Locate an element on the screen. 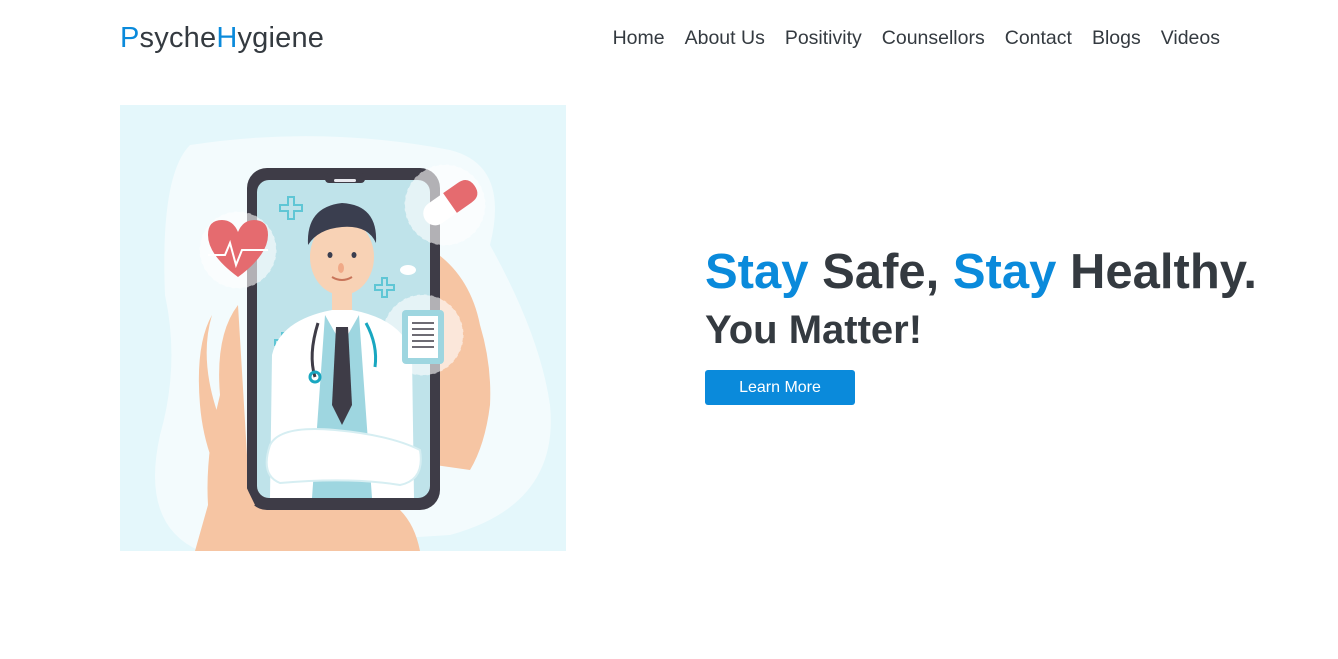 This screenshot has height=659, width=1338. brand-text-syche: syche is located at coordinates (178, 38).